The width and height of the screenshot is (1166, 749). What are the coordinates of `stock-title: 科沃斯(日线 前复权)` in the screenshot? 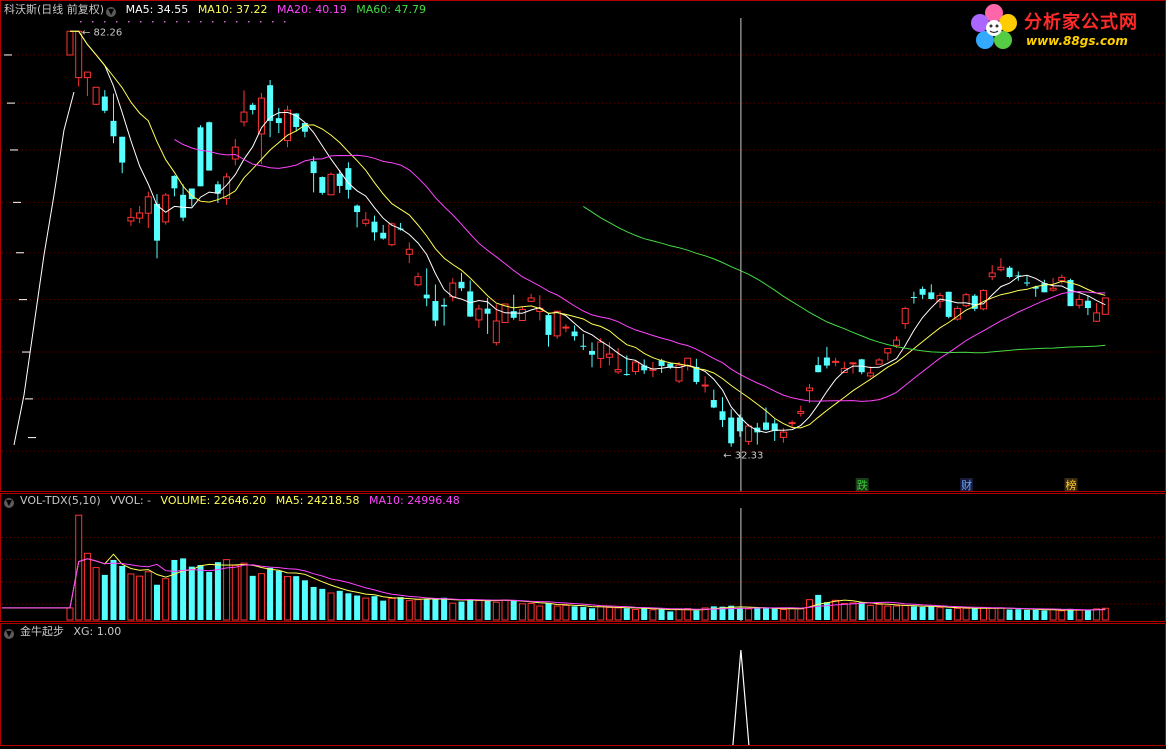 It's located at (54, 9).